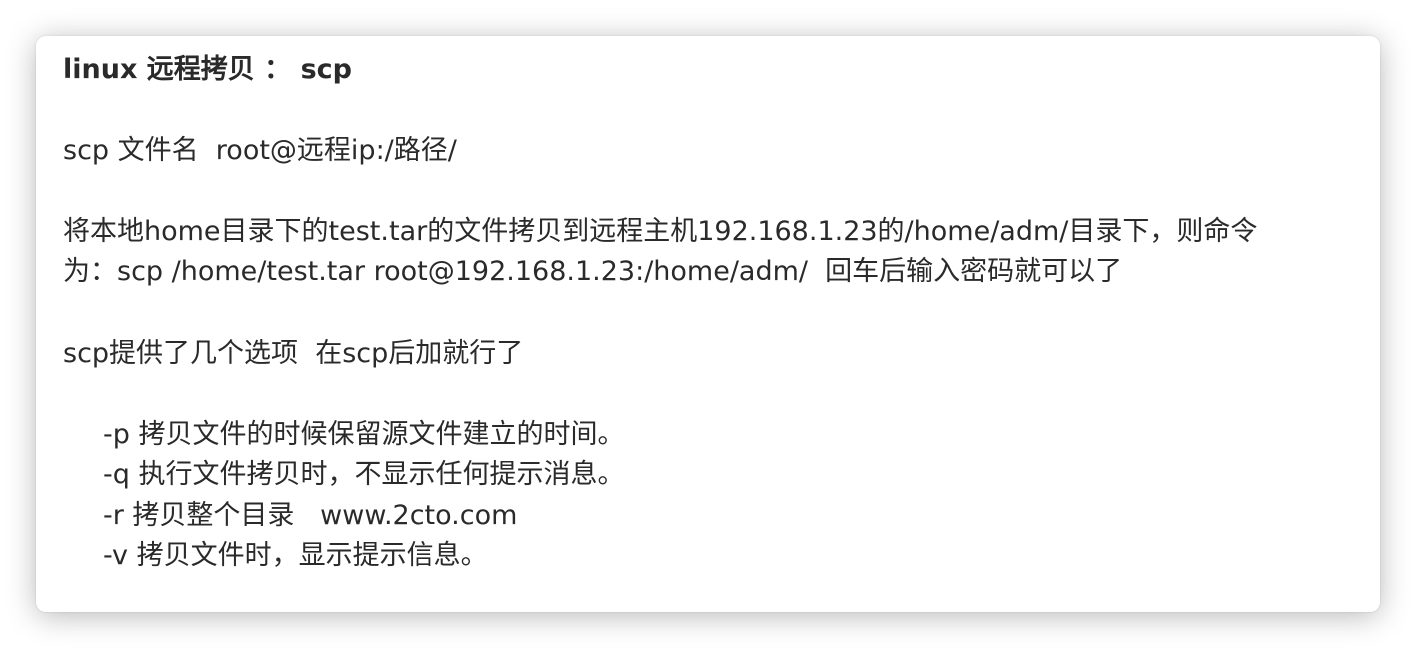  What do you see at coordinates (310, 515) in the screenshot?
I see `option-item: -r 拷贝整个目录 www.2cto.com` at bounding box center [310, 515].